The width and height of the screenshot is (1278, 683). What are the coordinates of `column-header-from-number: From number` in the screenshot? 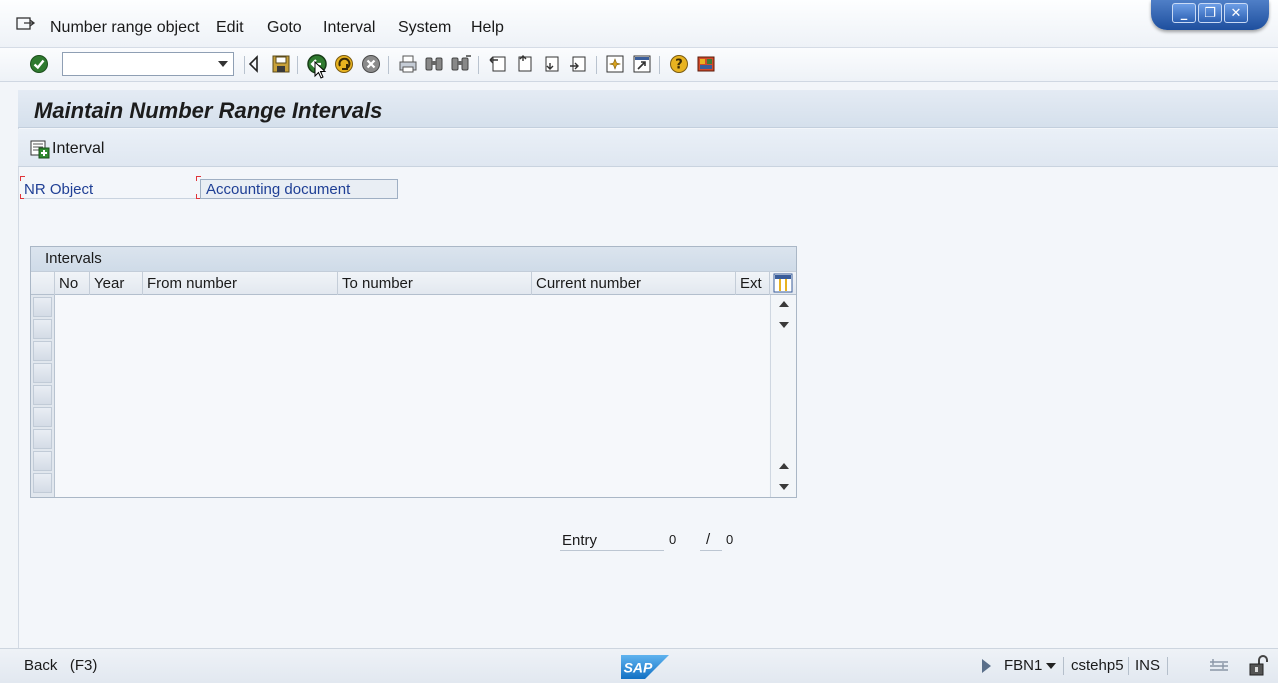 It's located at (240, 283).